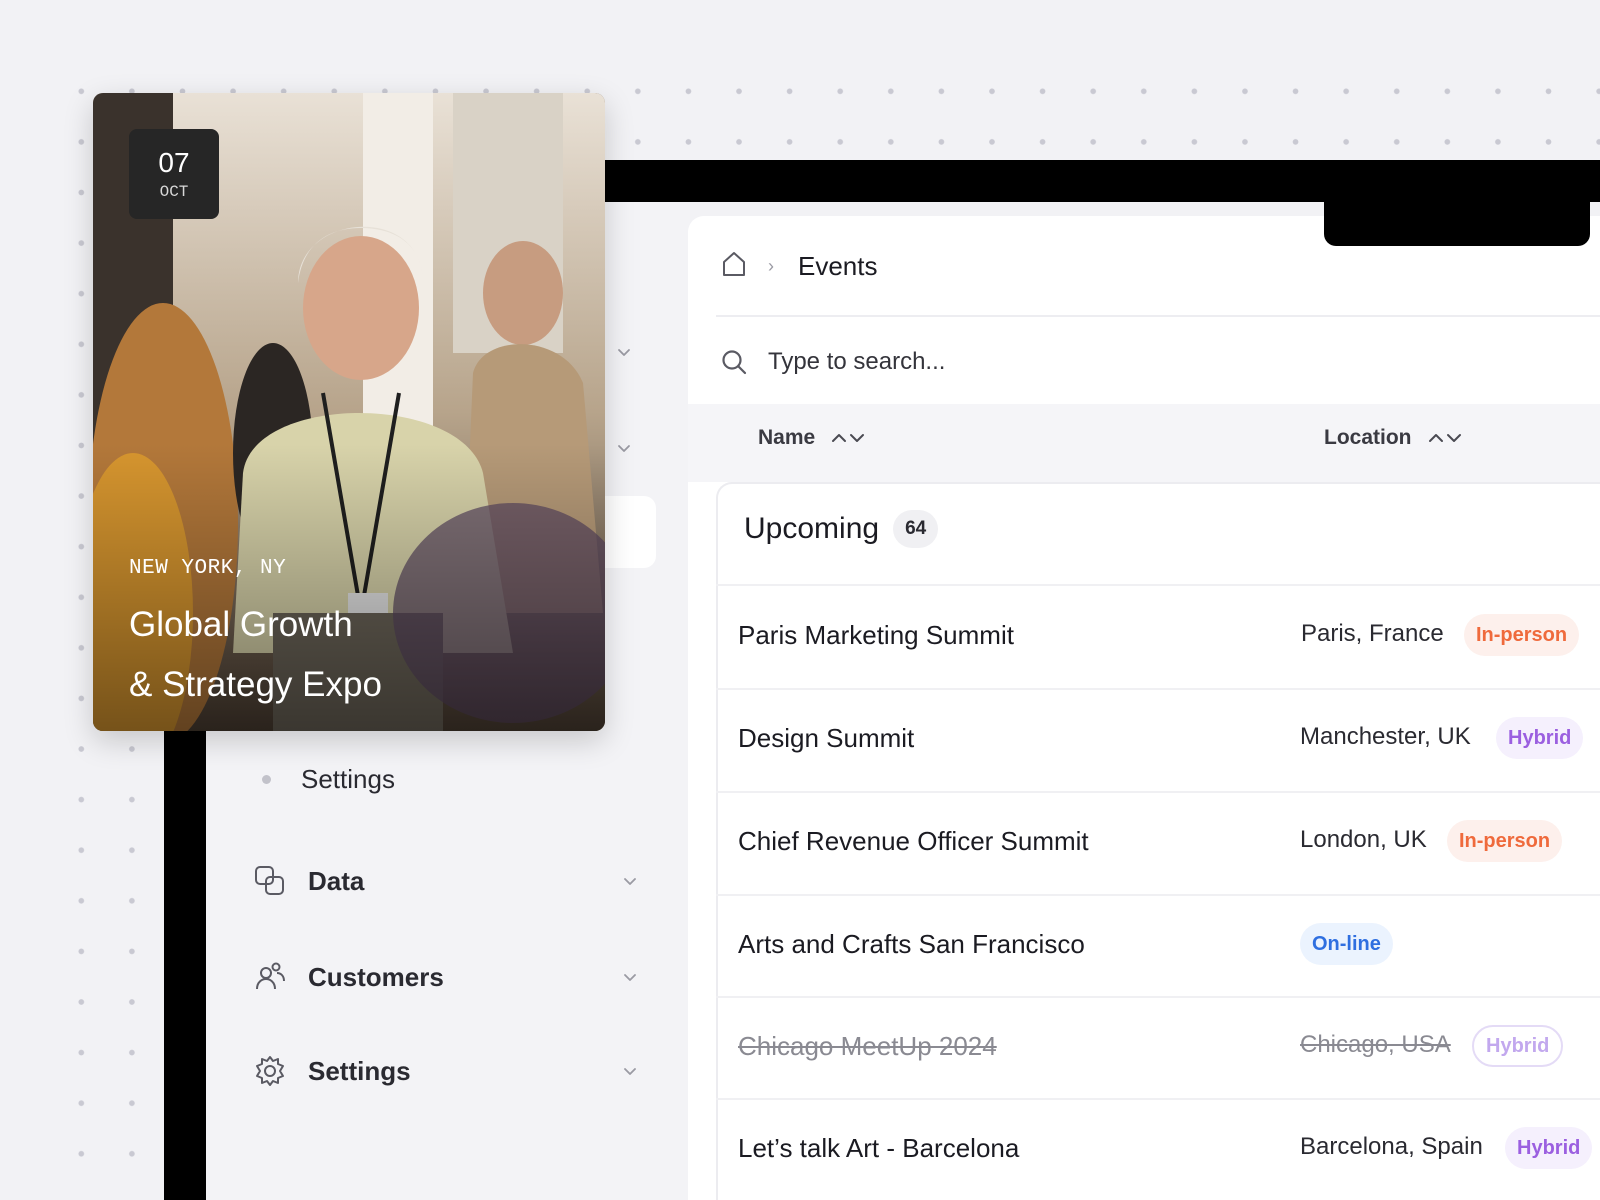 The width and height of the screenshot is (1600, 1200). Describe the element at coordinates (339, 655) in the screenshot. I see `event-title: Global Growth & Strategy Expo` at that location.